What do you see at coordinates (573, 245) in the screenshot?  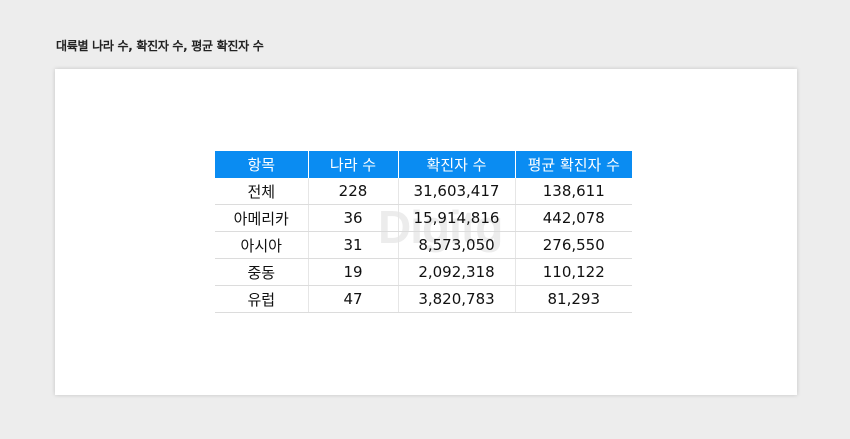 I see `cell-average-confirmed: 276,550` at bounding box center [573, 245].